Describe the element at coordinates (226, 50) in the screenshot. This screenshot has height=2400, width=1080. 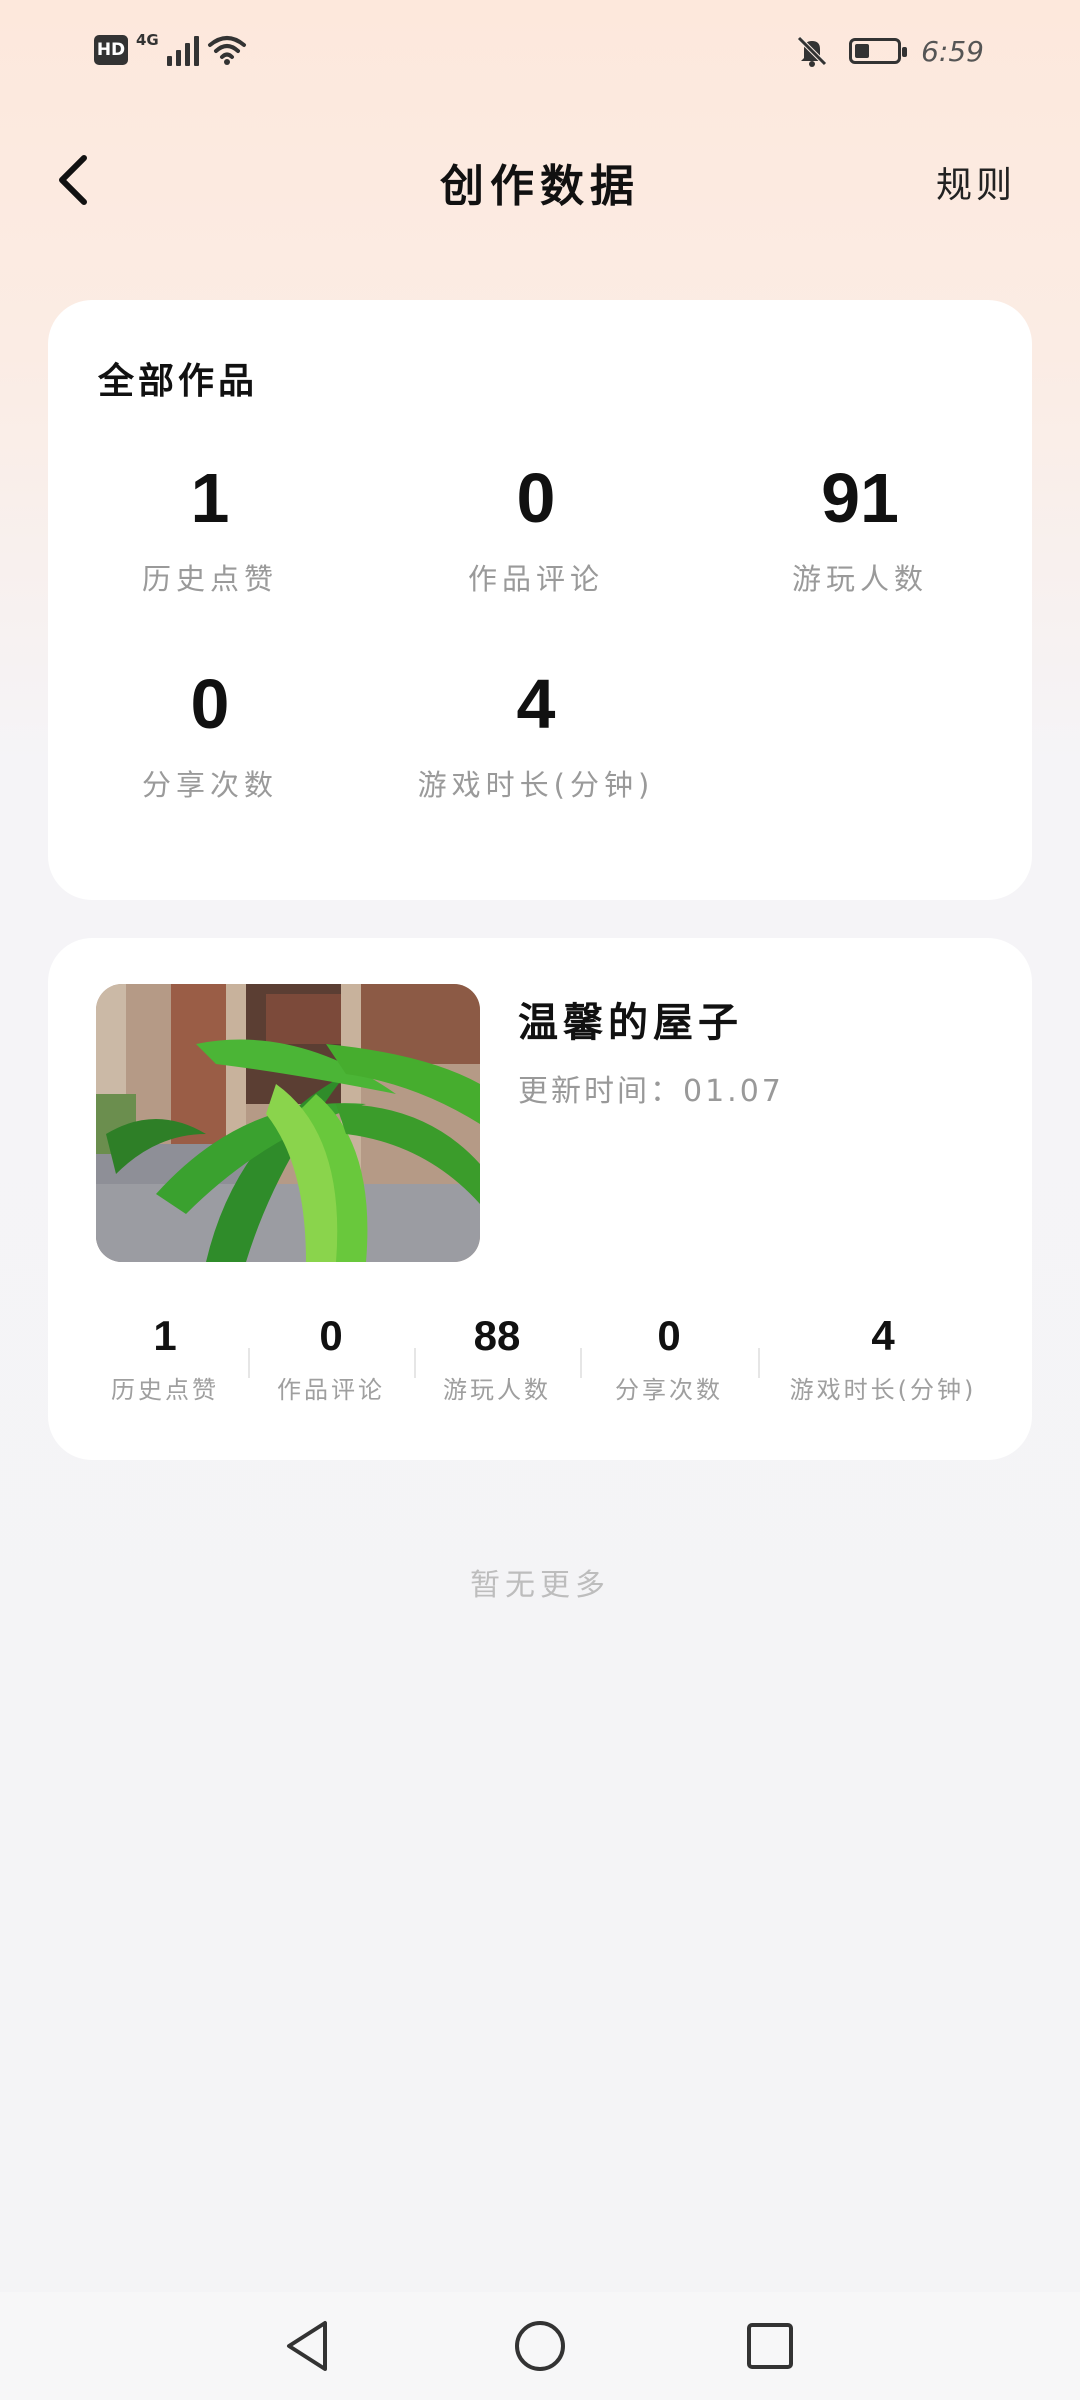
I see `wifi-icon` at that location.